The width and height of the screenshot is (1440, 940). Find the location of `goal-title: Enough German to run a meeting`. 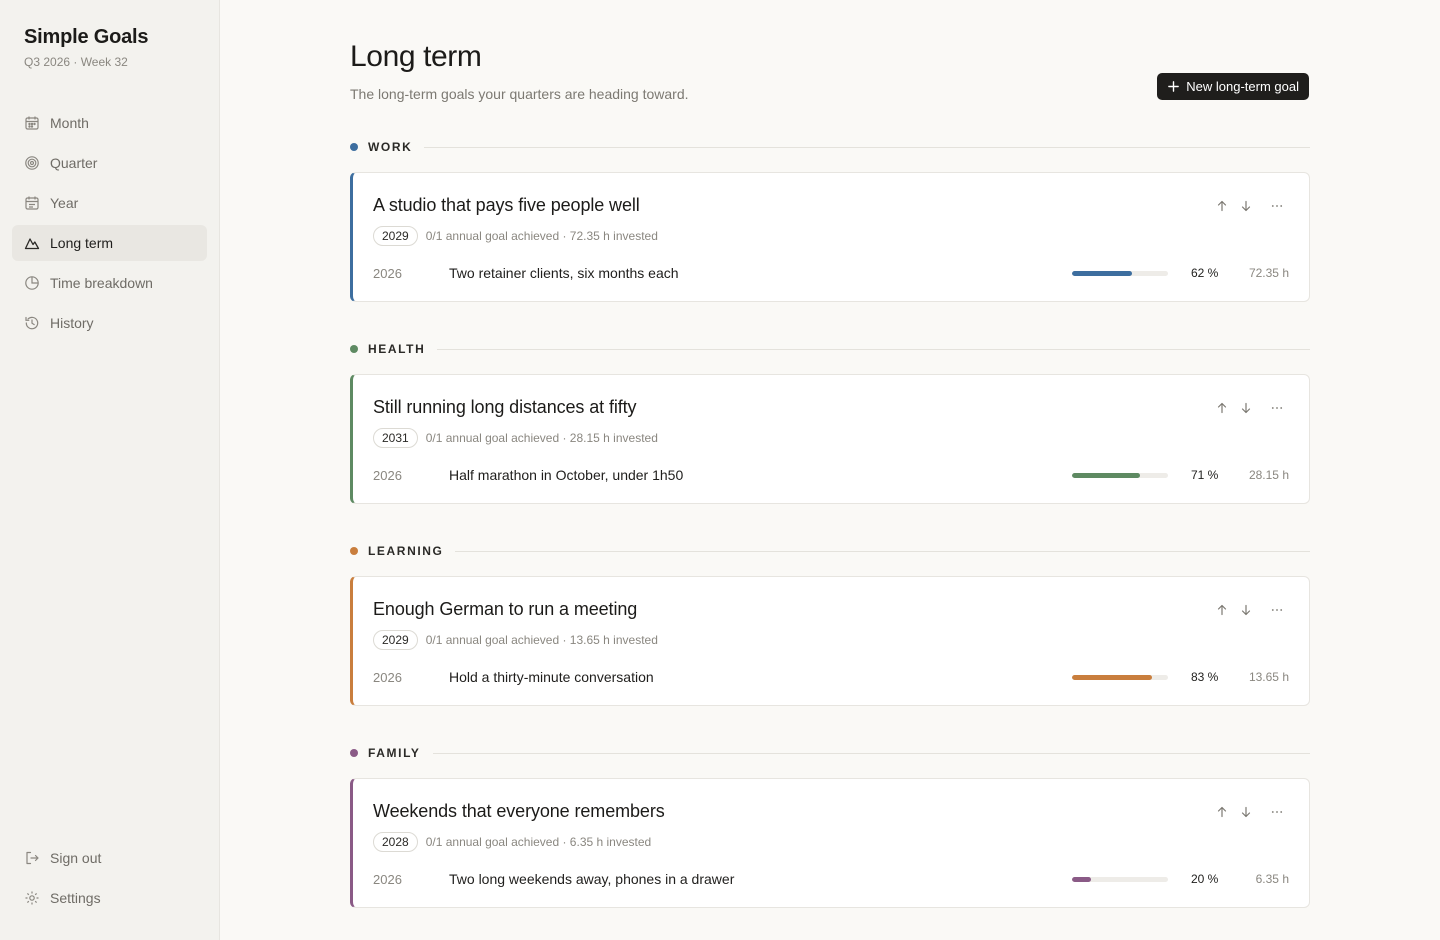

goal-title: Enough German to run a meeting is located at coordinates (505, 609).